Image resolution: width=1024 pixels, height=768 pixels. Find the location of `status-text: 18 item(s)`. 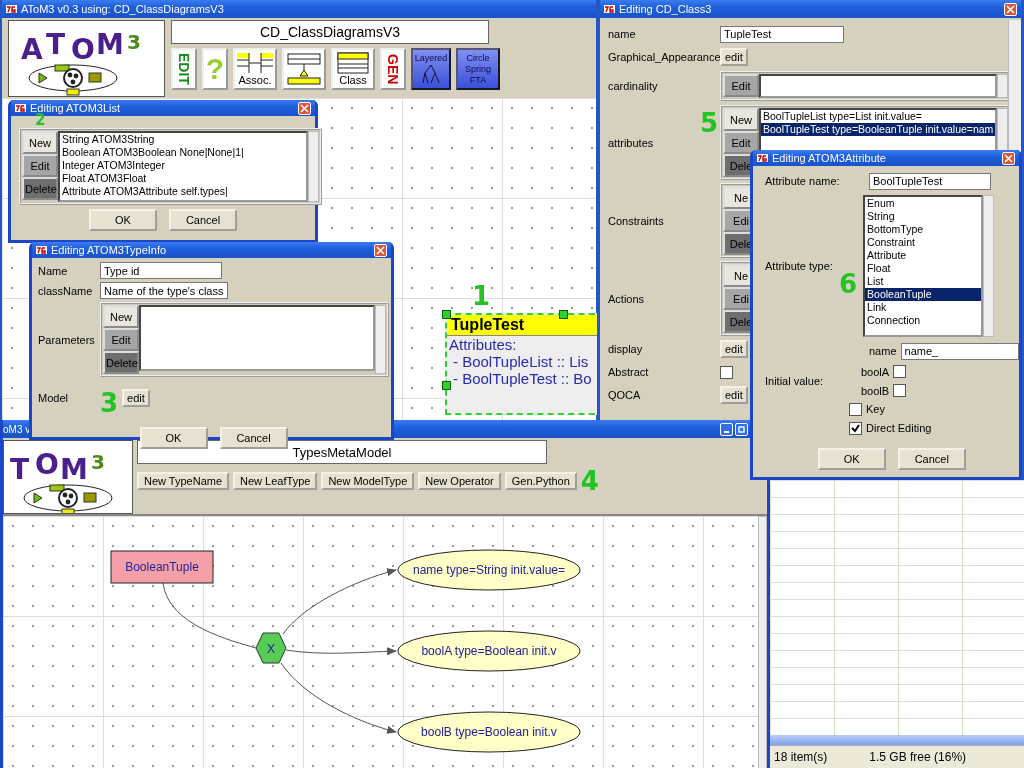

status-text: 18 item(s) is located at coordinates (801, 757).